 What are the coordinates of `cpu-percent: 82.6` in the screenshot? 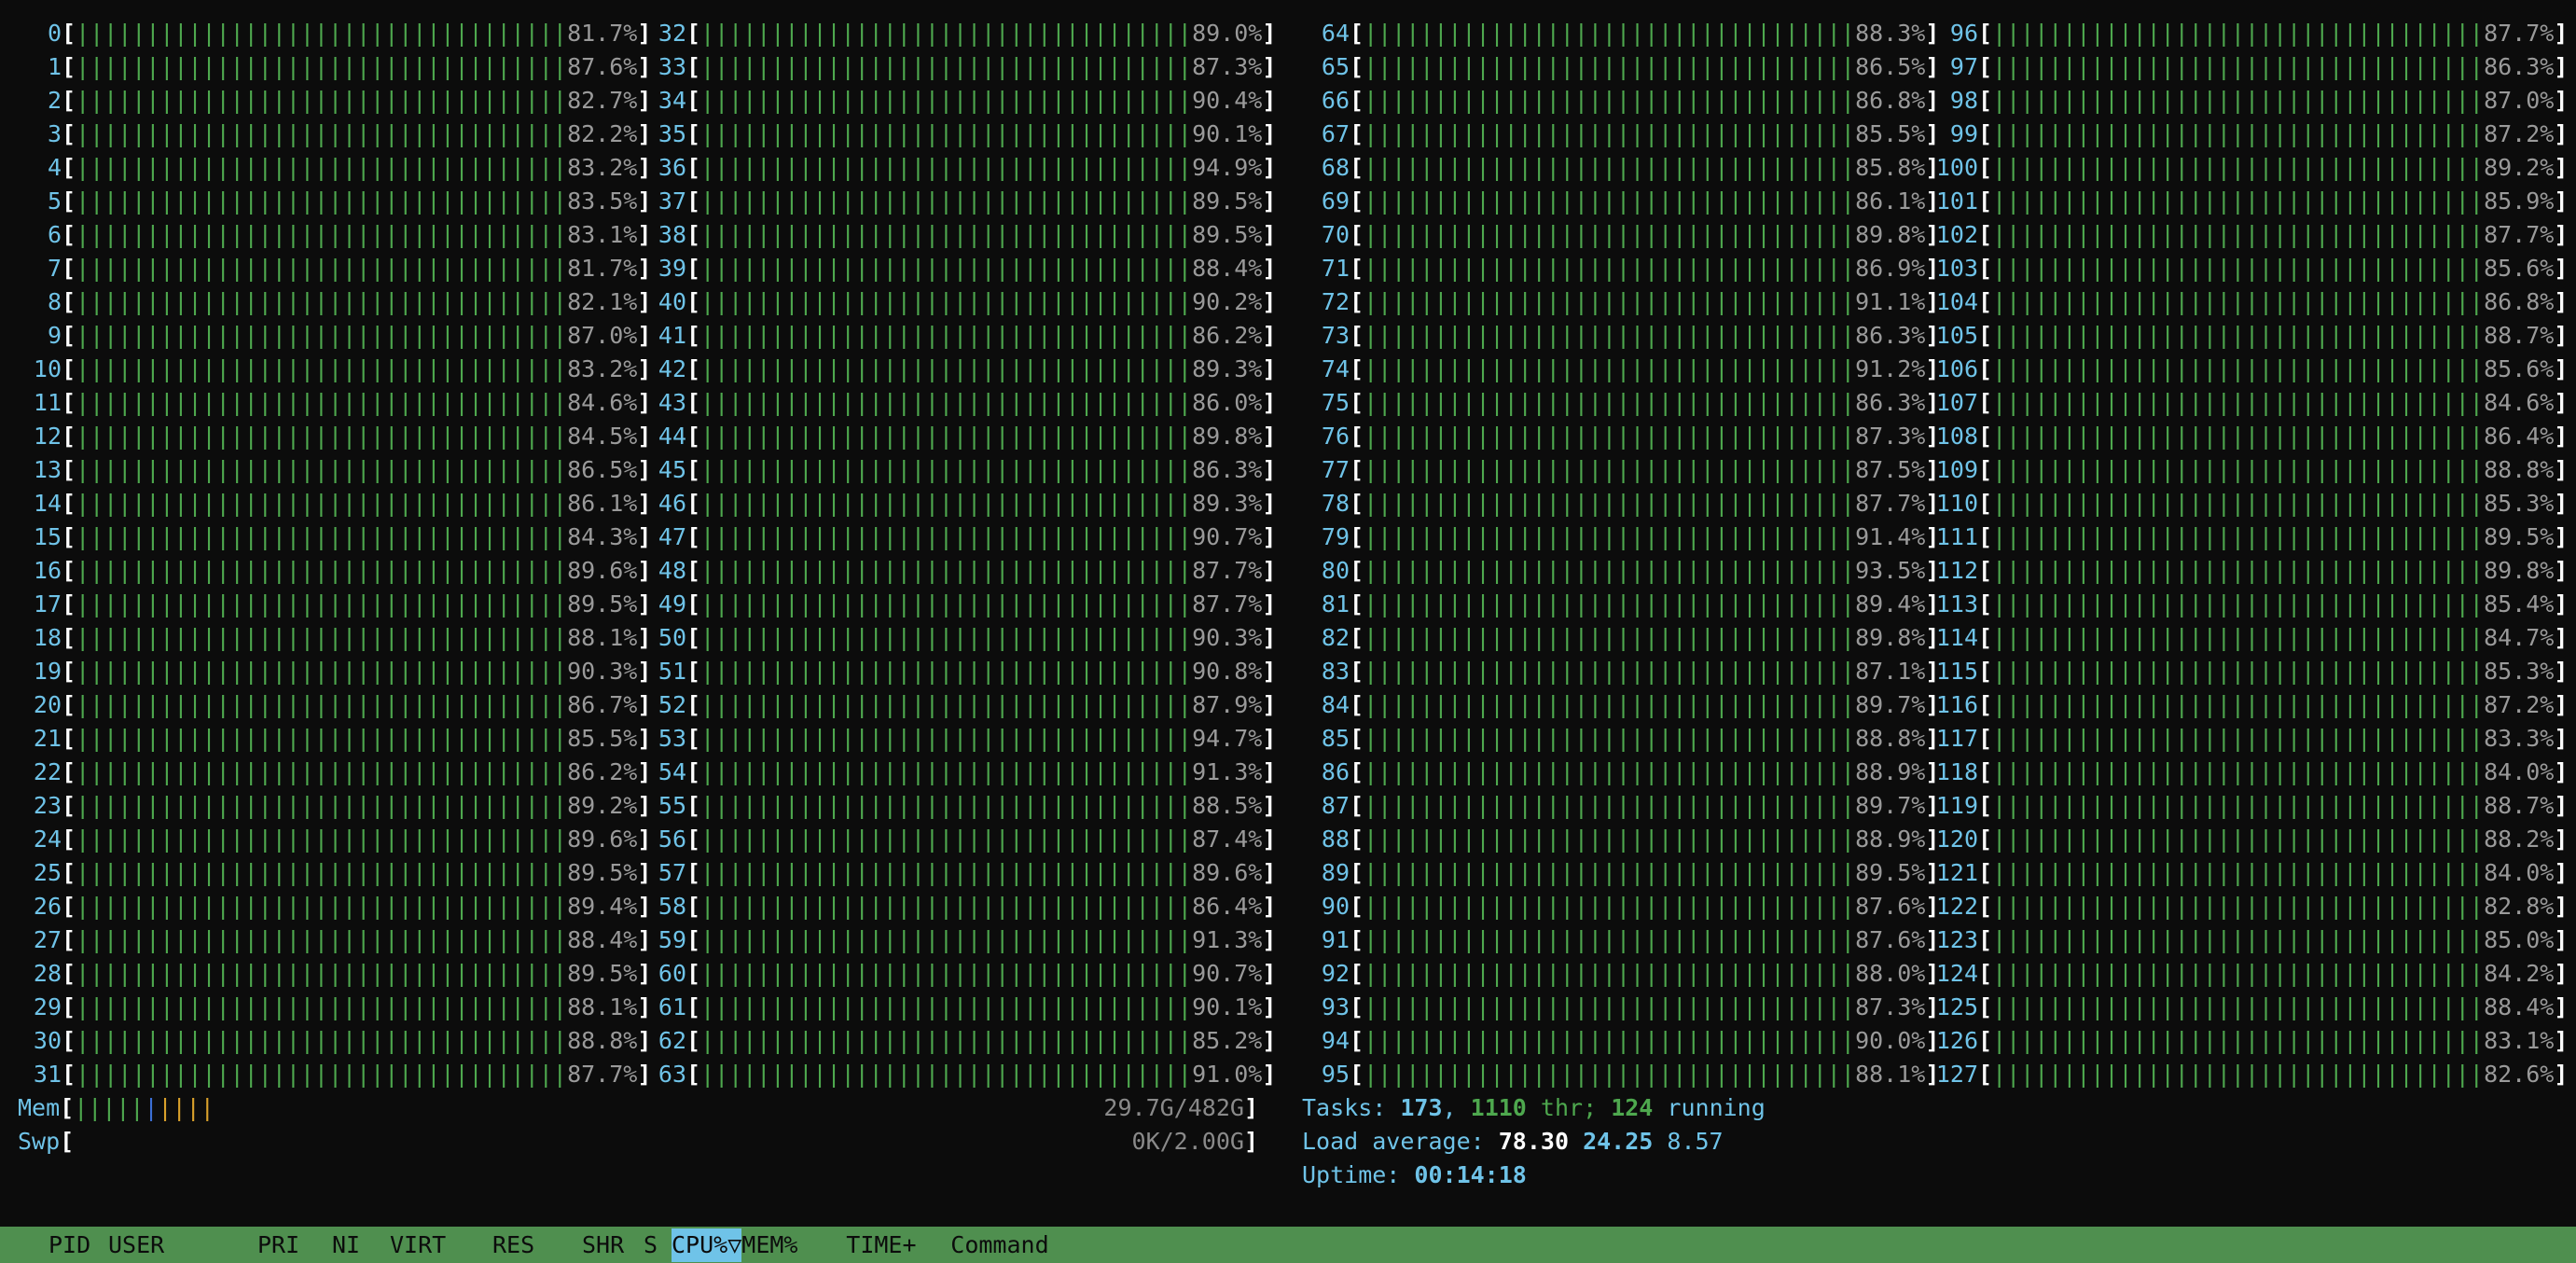 It's located at (2512, 1074).